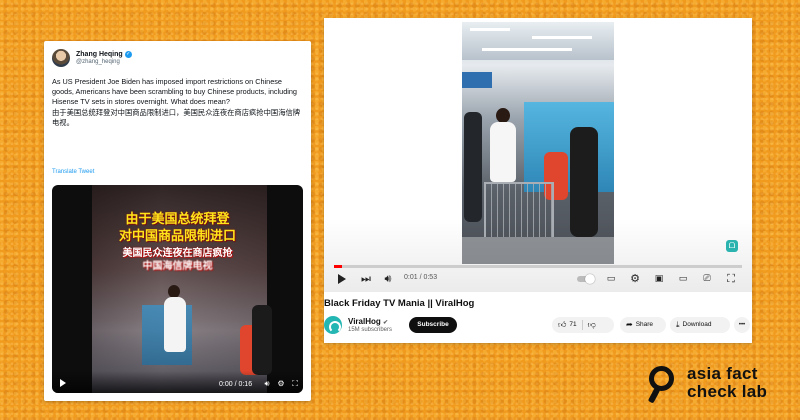  I want to click on autoplay-toggle, so click(586, 279).